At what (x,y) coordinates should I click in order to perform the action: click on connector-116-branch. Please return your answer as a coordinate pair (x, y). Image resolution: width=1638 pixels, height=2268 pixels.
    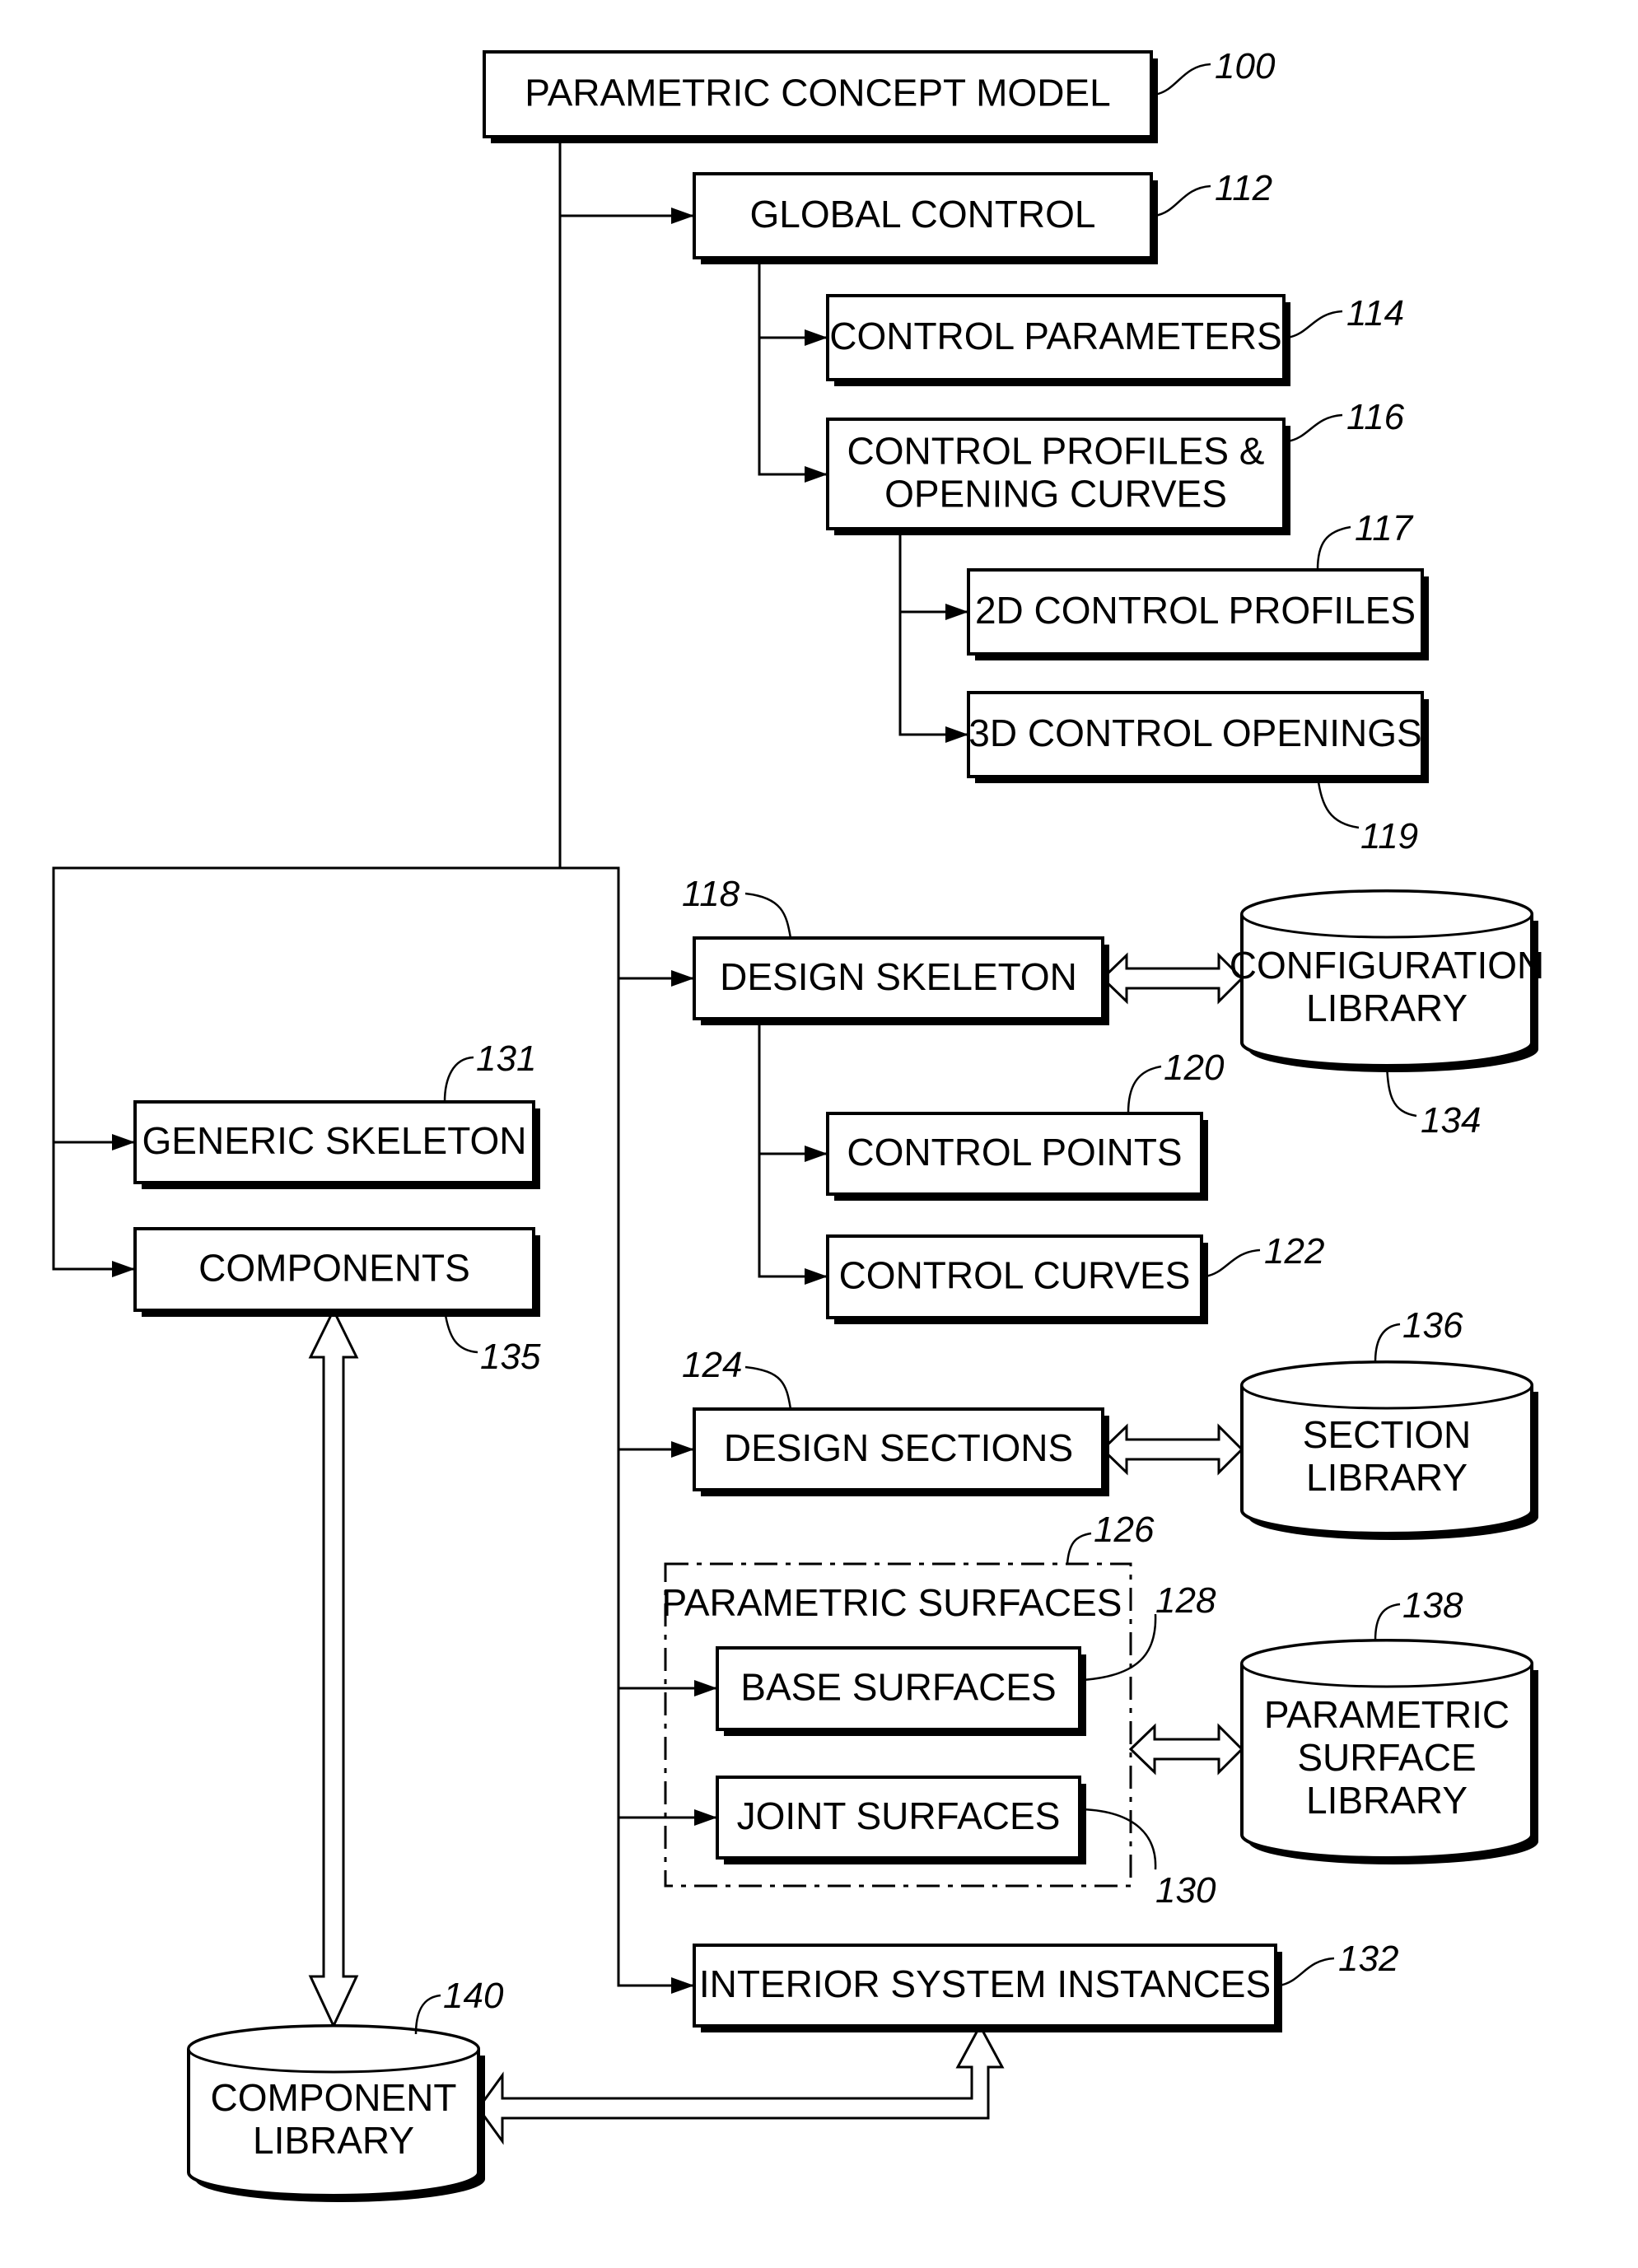
    Looking at the image, I should click on (933, 632).